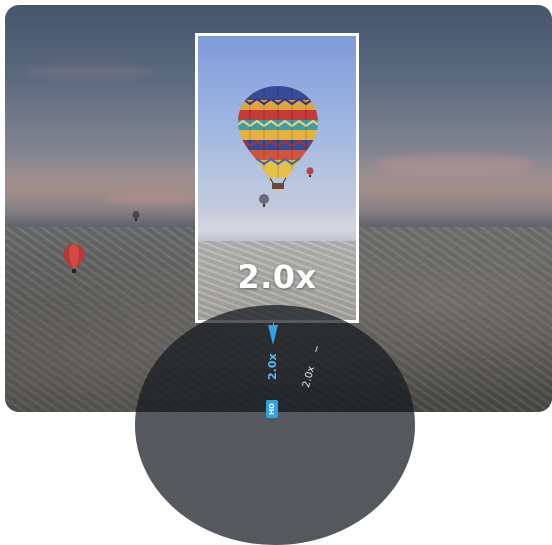 This screenshot has height=545, width=552. Describe the element at coordinates (277, 277) in the screenshot. I see `zoom-level-overlay: 2.0x` at that location.